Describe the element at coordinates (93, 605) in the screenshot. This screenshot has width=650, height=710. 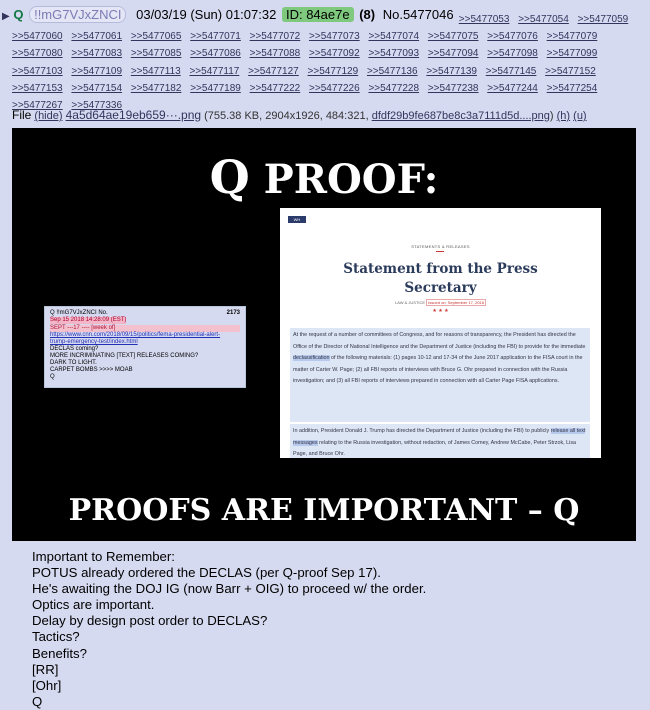
I see `comment-line: Optics are important.` at that location.